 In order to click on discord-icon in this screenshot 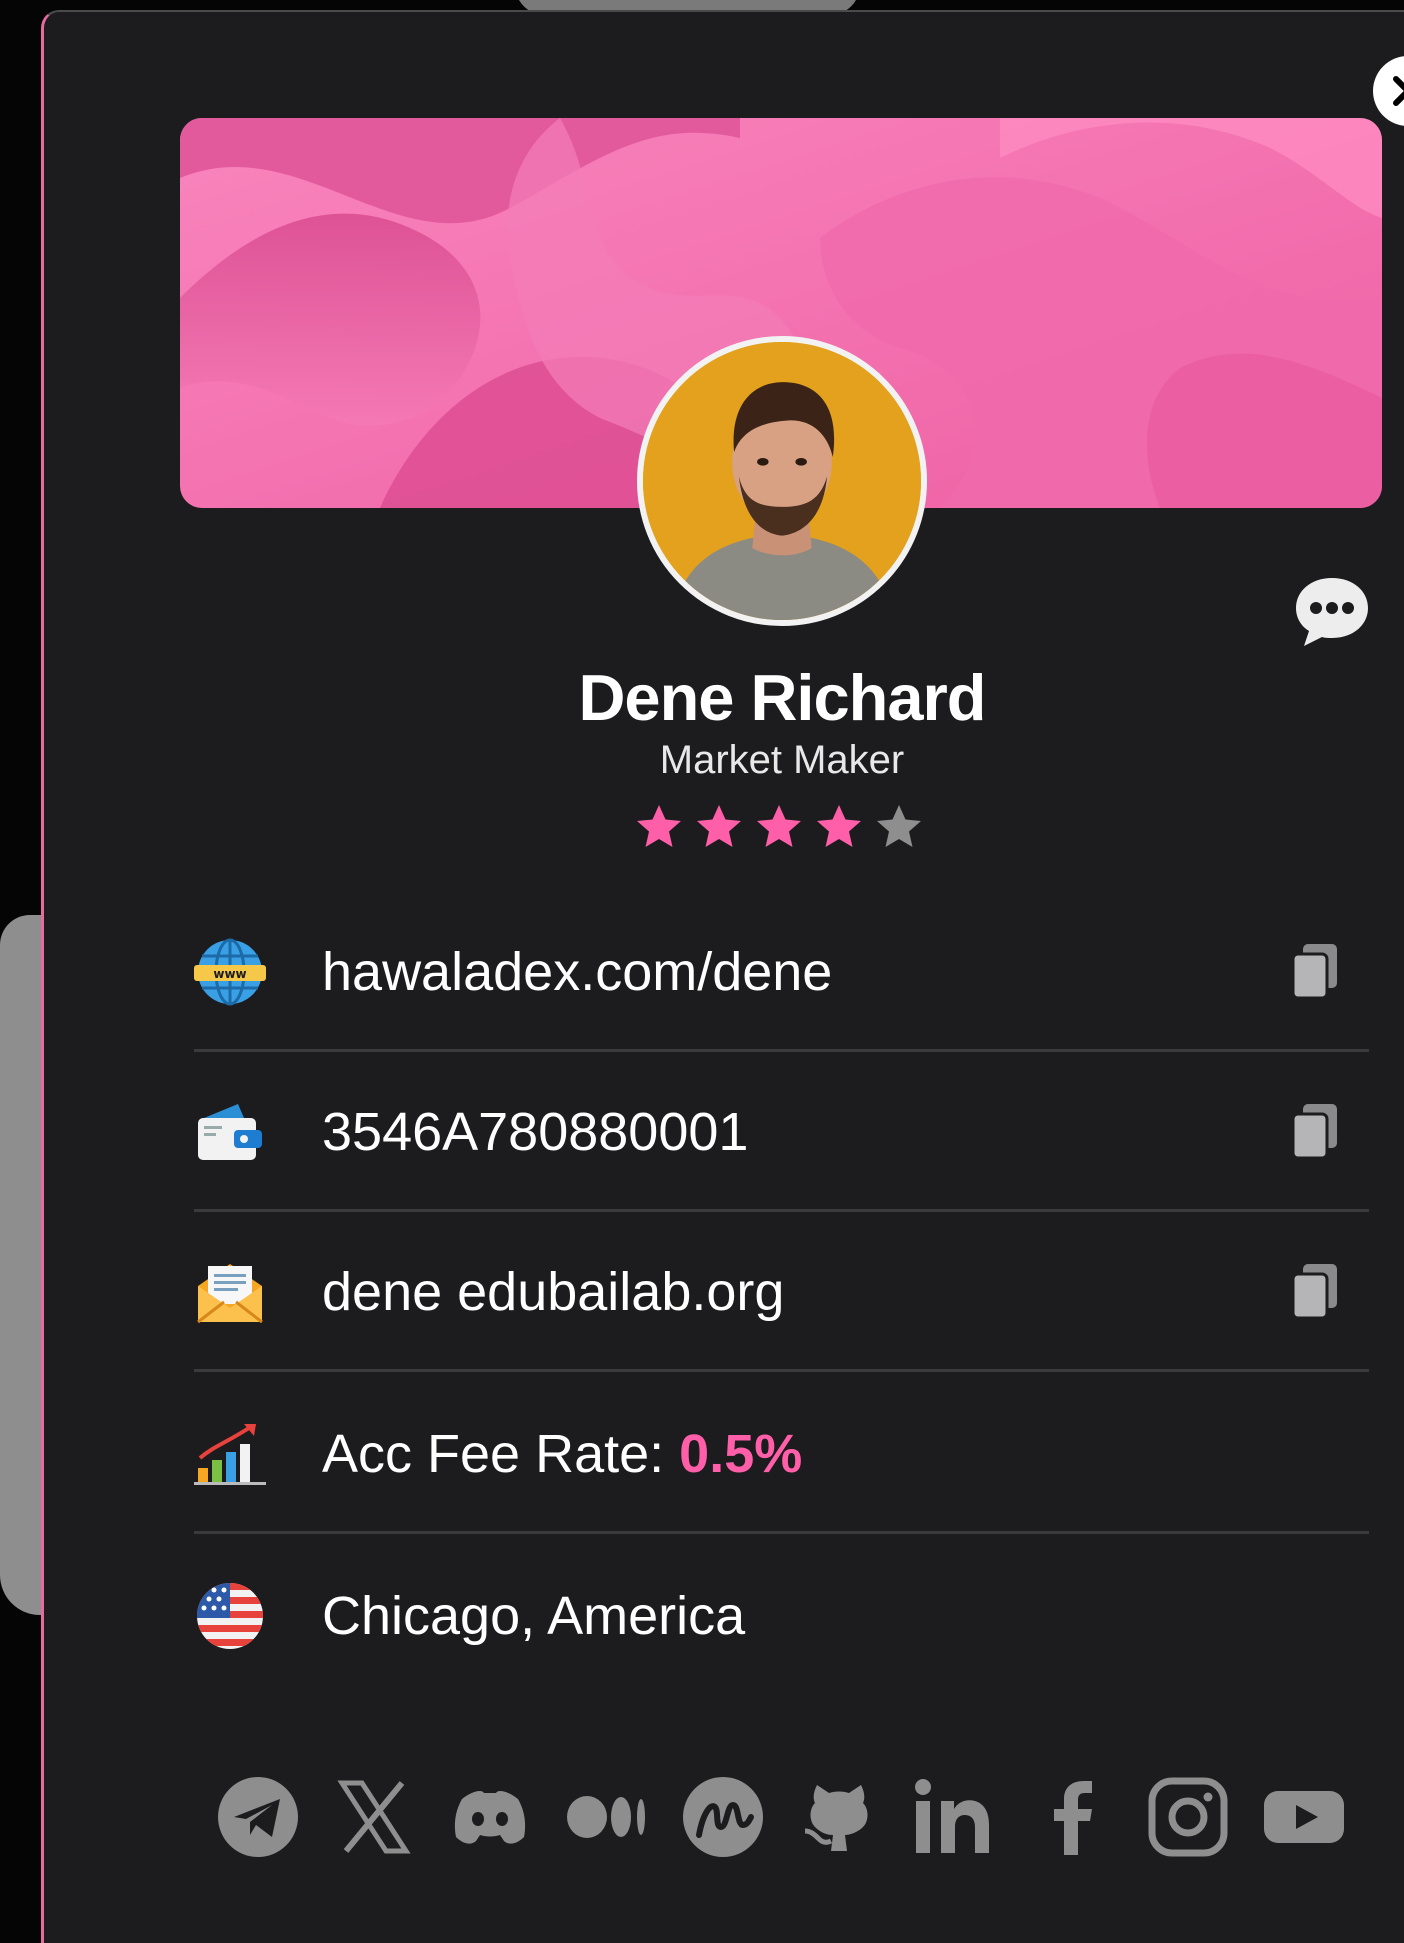, I will do `click(490, 1817)`.